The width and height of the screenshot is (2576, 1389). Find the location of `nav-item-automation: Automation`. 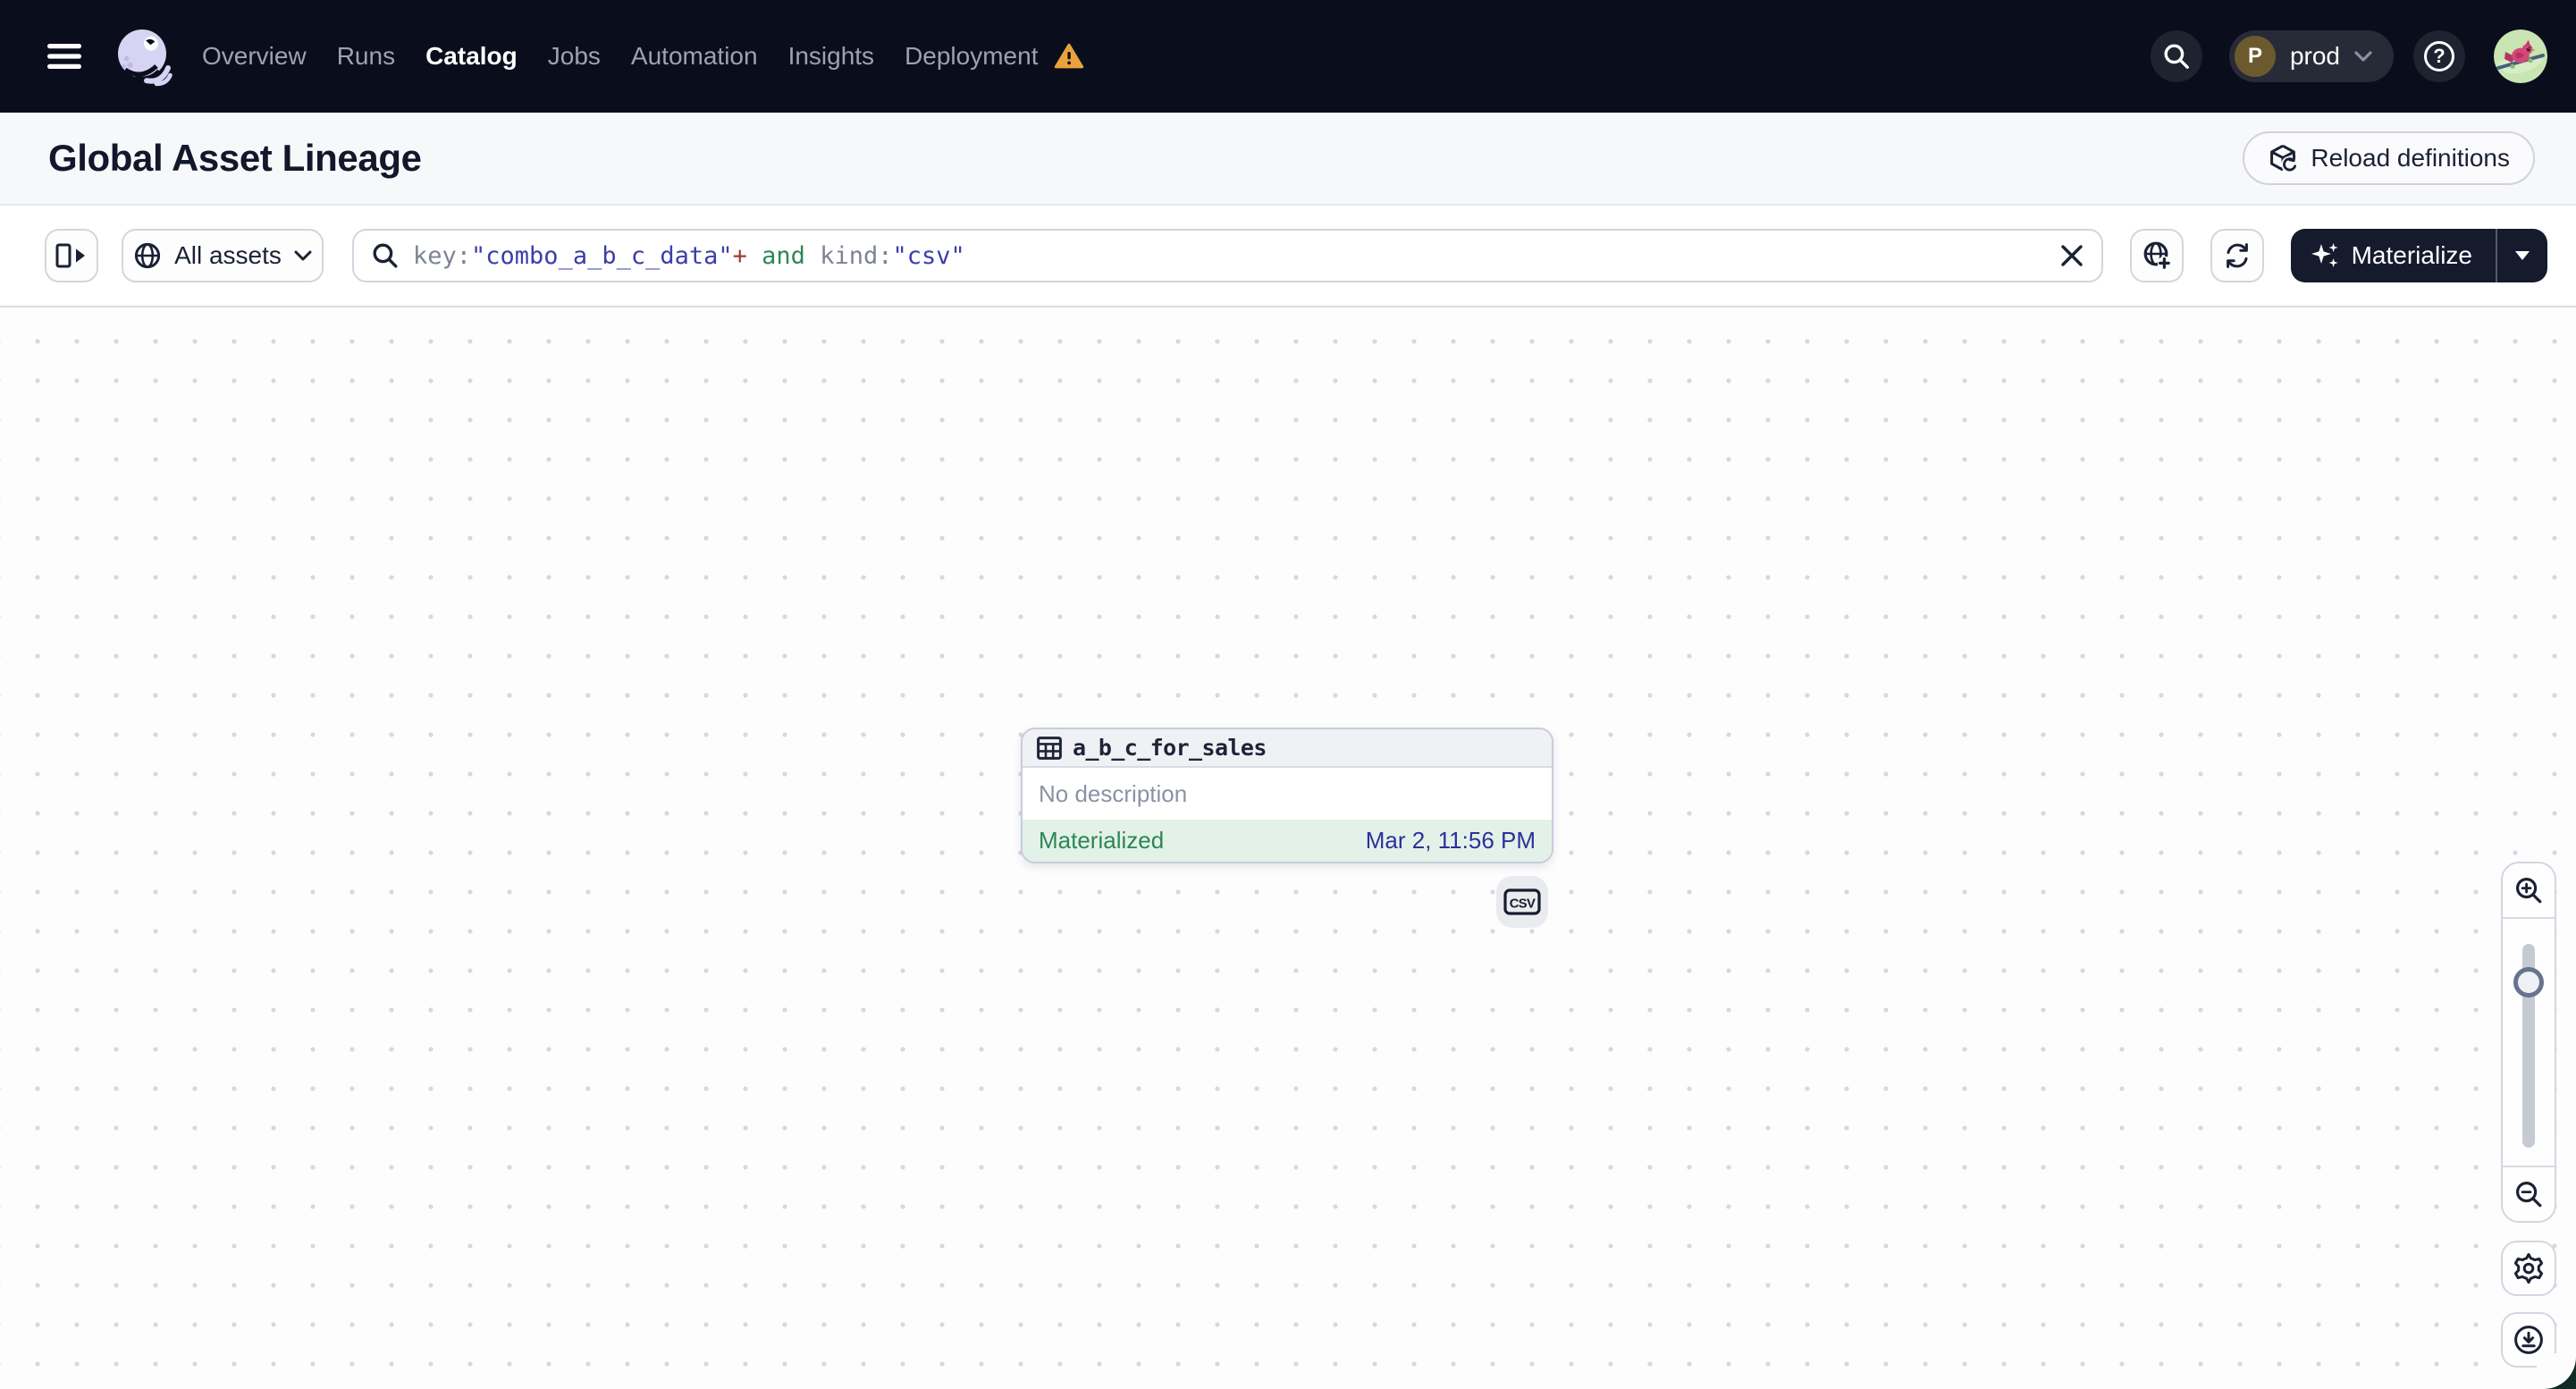

nav-item-automation: Automation is located at coordinates (695, 56).